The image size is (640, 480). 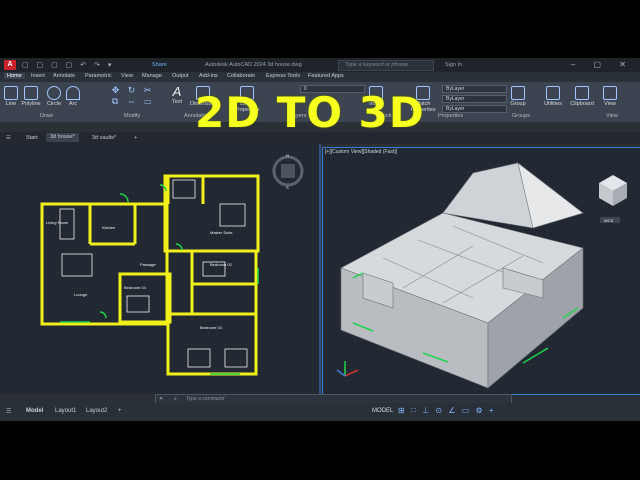 I want to click on tab-insert: Insert, so click(x=38, y=76).